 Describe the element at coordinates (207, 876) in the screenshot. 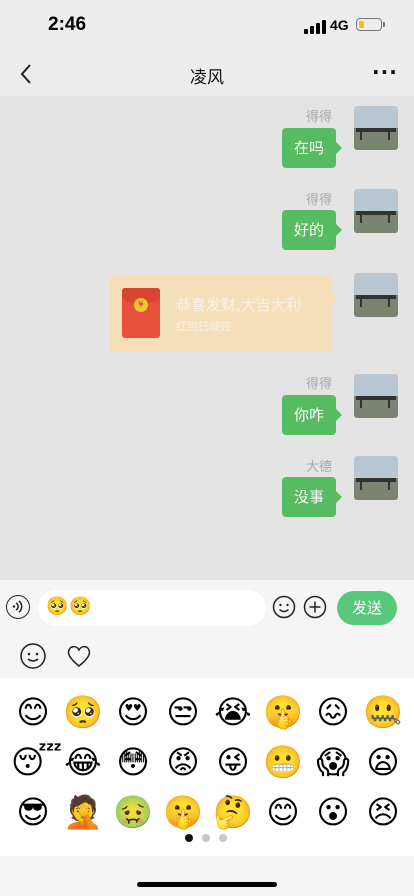

I see `home-area` at that location.